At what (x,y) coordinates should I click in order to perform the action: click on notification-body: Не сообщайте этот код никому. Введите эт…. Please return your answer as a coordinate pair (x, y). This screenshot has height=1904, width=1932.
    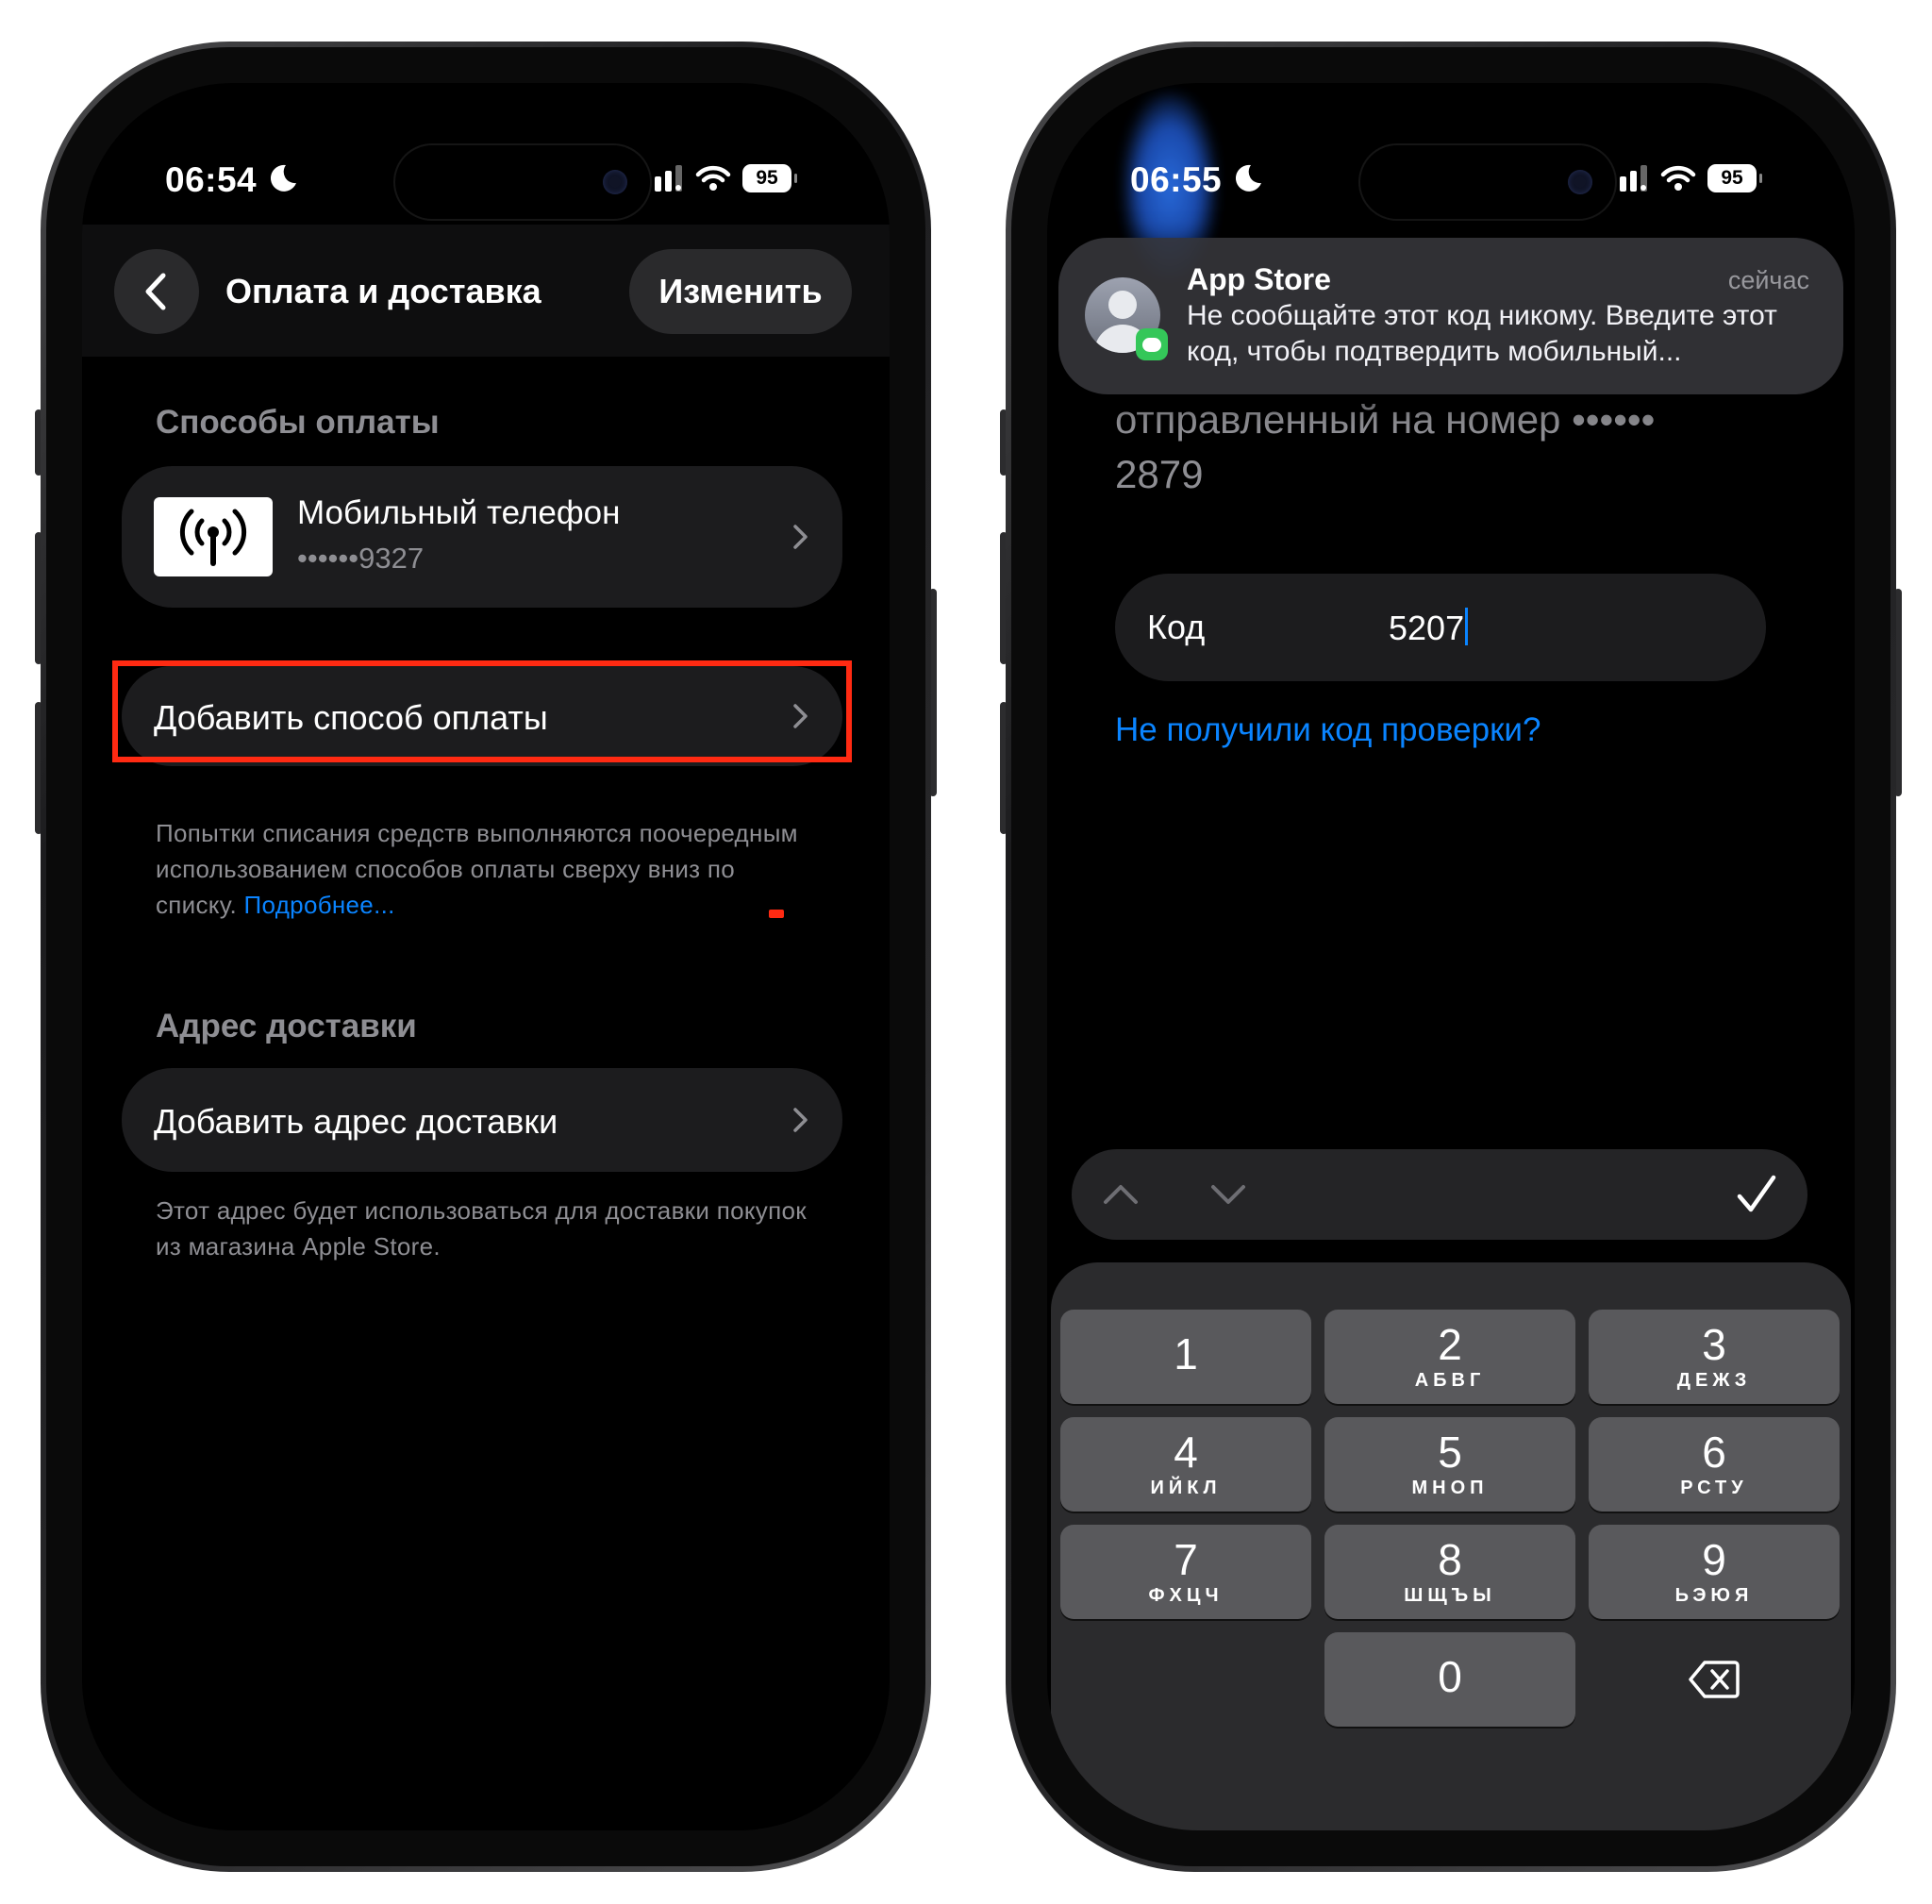
    Looking at the image, I should click on (1482, 333).